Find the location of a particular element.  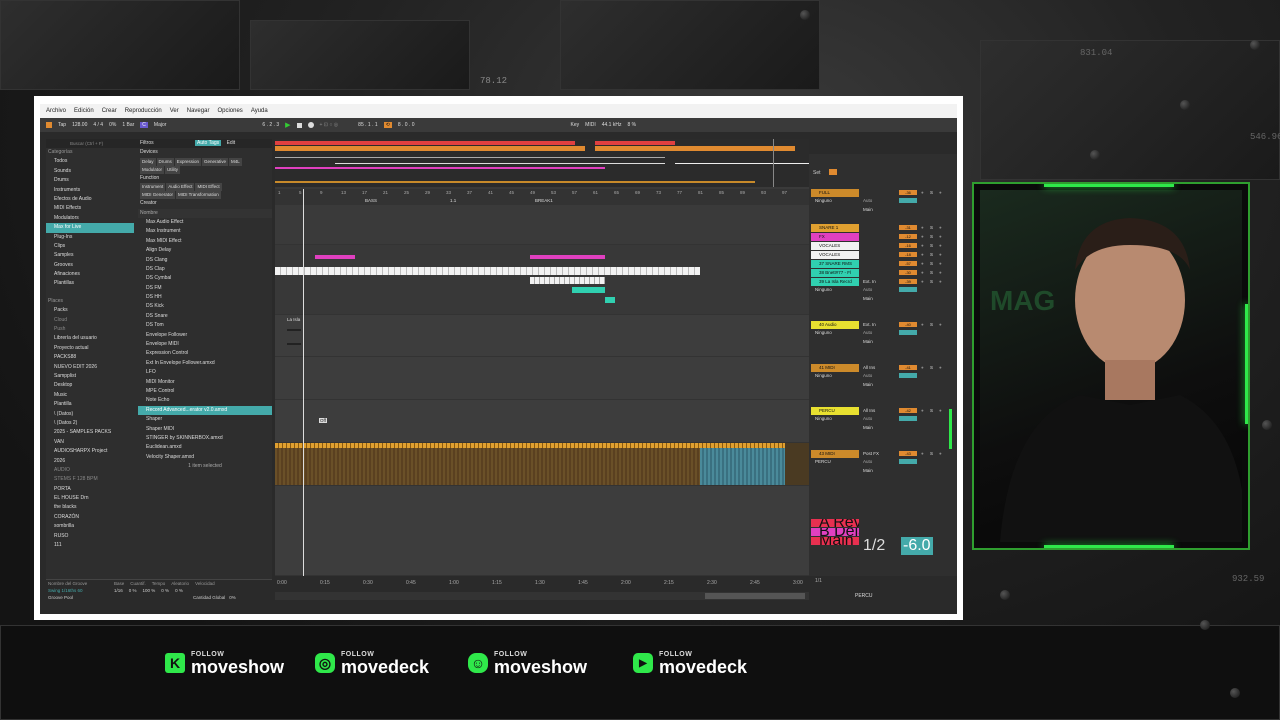

track-lane-percu is located at coordinates (542, 464).